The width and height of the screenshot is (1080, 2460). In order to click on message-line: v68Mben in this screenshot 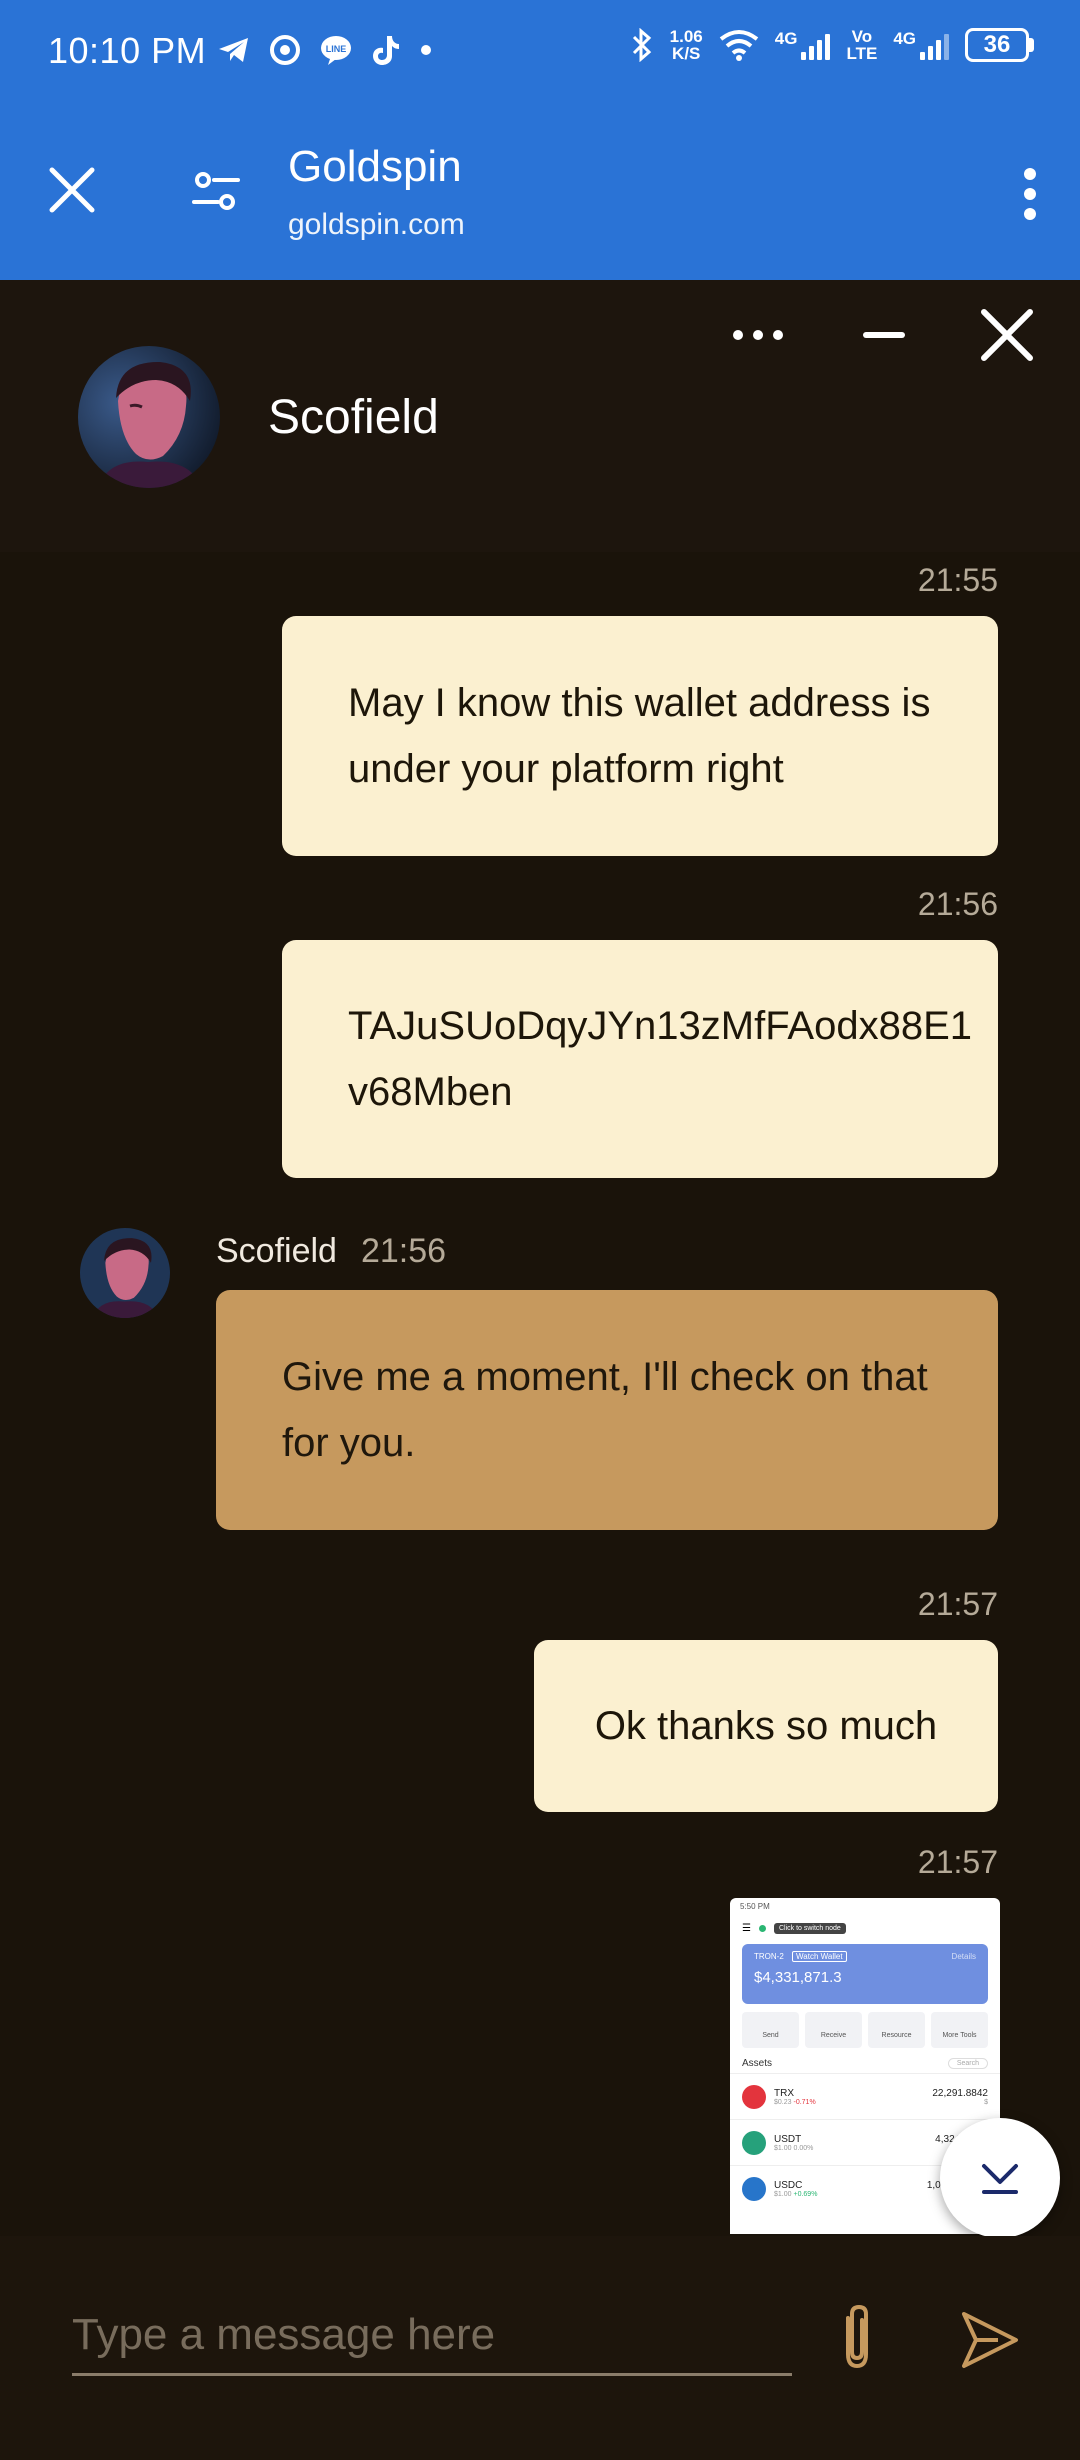, I will do `click(430, 1092)`.